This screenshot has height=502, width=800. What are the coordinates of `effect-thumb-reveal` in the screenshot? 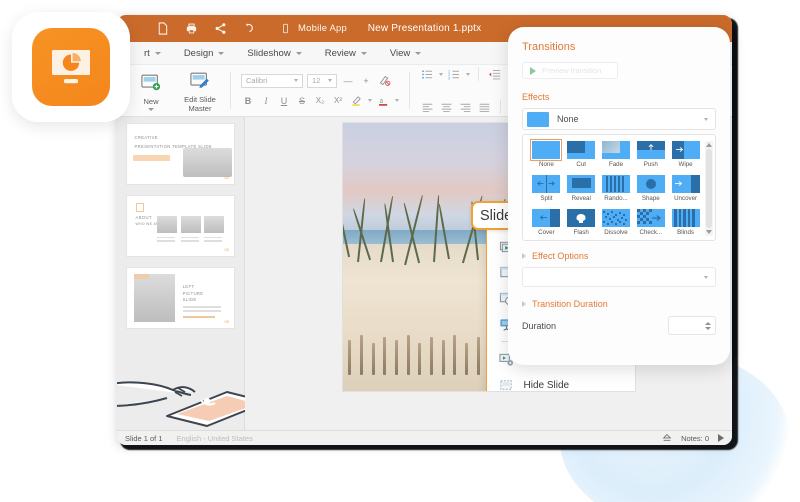 It's located at (581, 184).